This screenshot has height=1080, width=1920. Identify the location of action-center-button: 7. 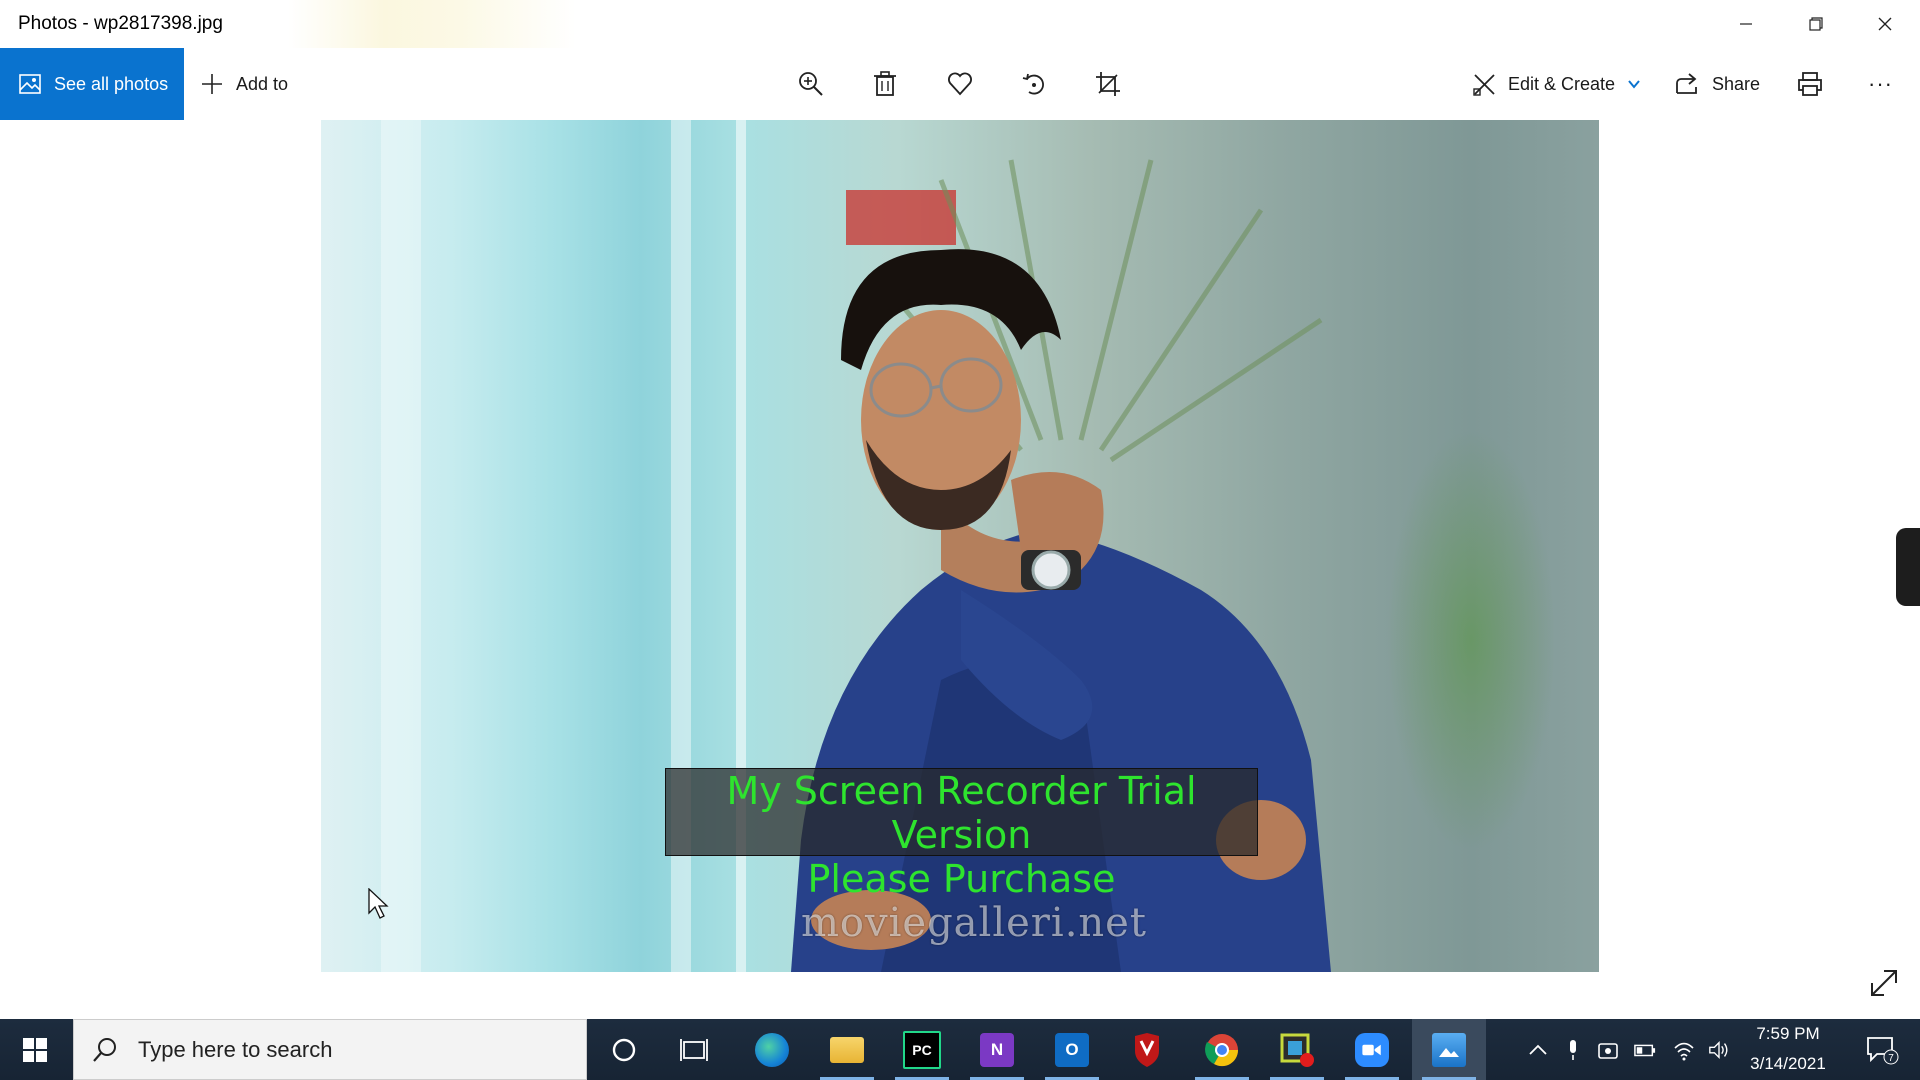
(1882, 1049).